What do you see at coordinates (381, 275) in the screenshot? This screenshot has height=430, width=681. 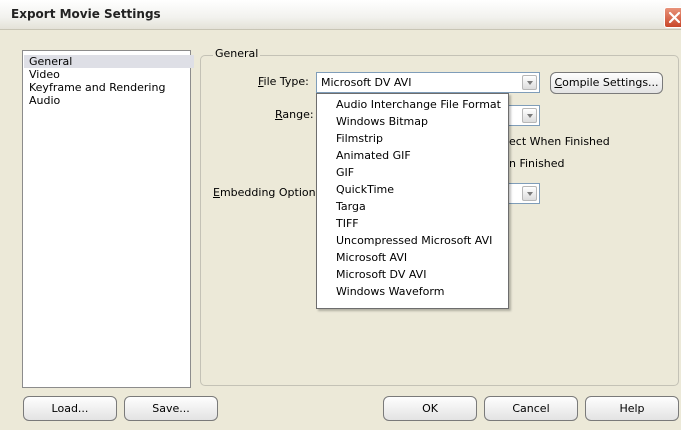 I see `file-type-option: Microsoft DV AVI` at bounding box center [381, 275].